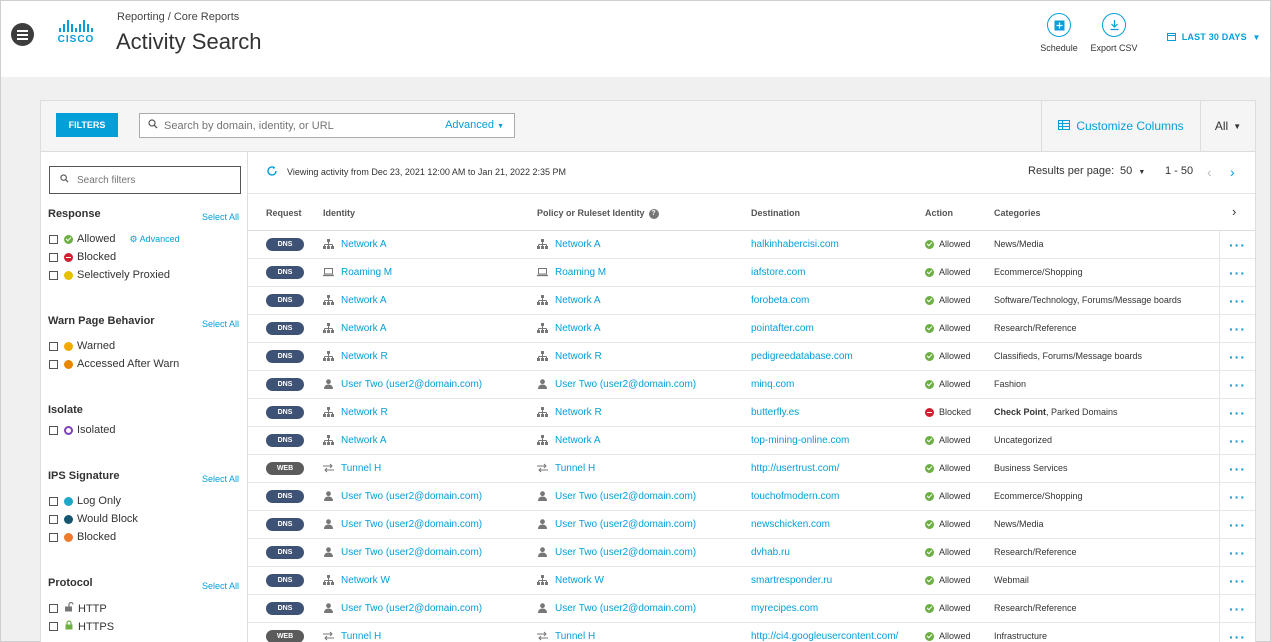  What do you see at coordinates (571, 272) in the screenshot?
I see `policy-identity-link: Roaming M` at bounding box center [571, 272].